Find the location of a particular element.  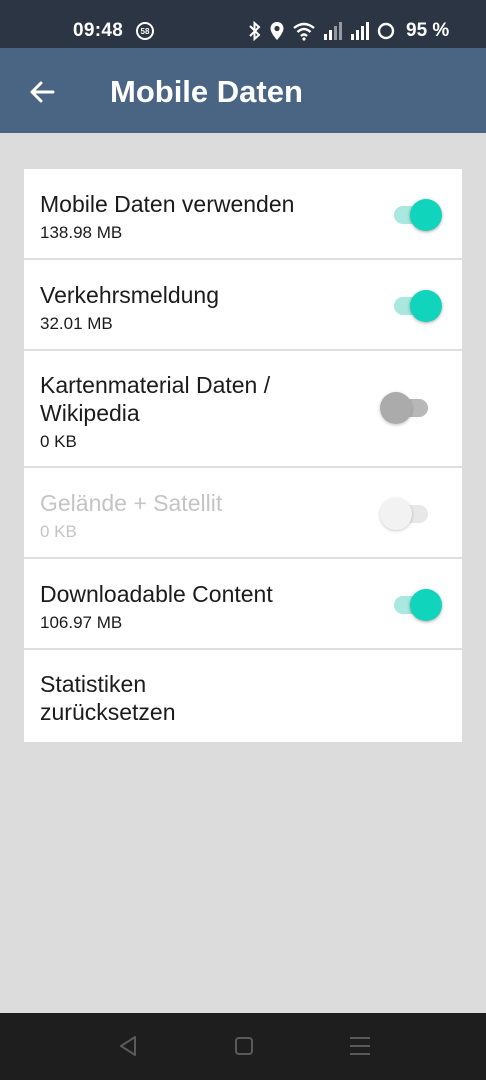

nav-back-button is located at coordinates (128, 1046).